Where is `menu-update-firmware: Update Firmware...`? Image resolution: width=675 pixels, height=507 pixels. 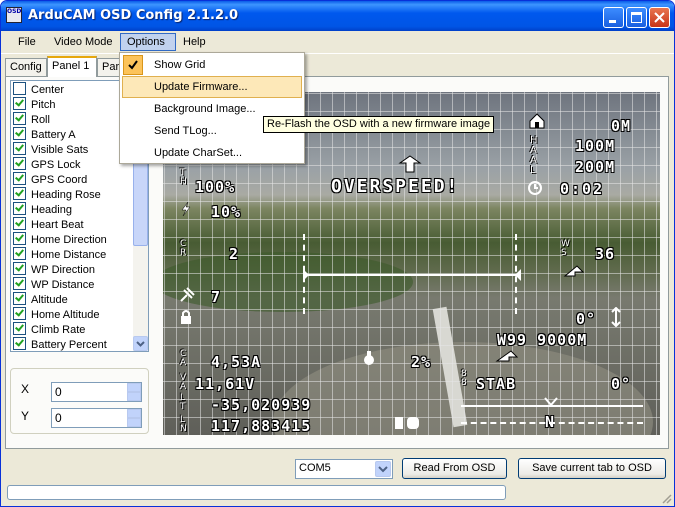
menu-update-firmware: Update Firmware... is located at coordinates (212, 87).